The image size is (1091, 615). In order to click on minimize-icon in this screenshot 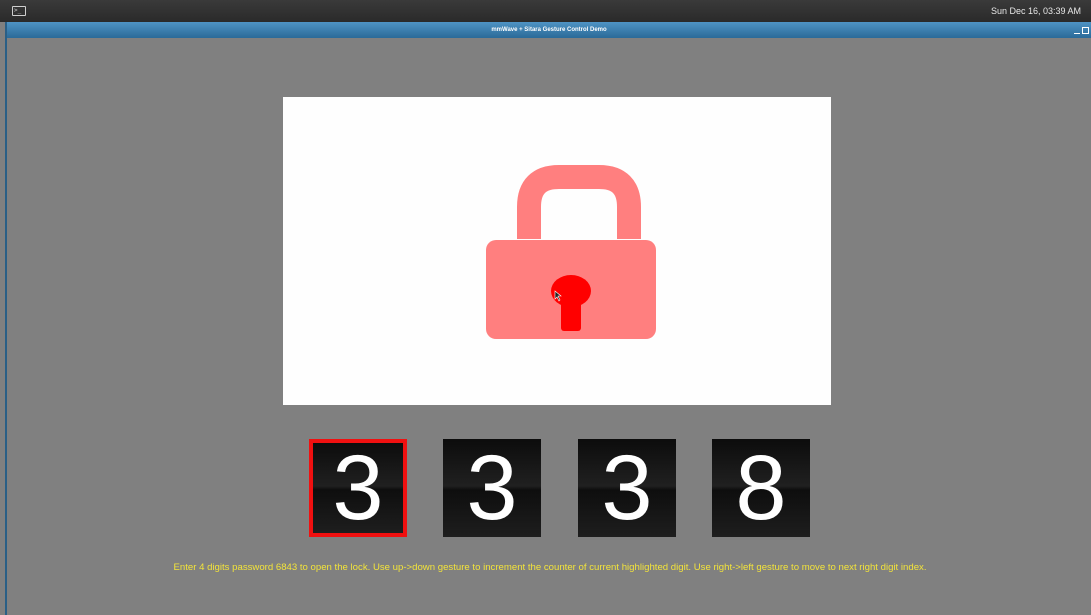, I will do `click(1077, 33)`.